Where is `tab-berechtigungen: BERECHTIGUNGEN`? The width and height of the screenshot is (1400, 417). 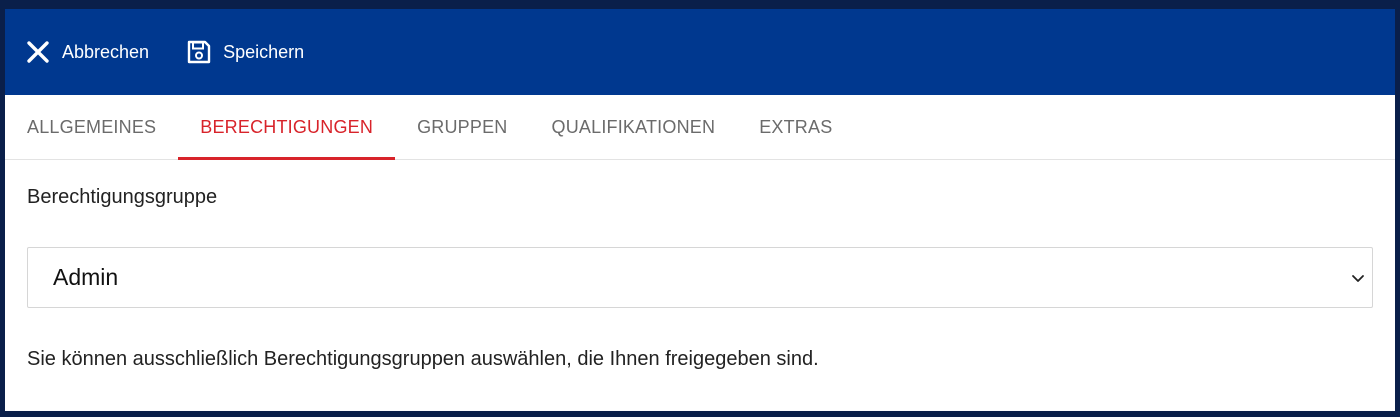
tab-berechtigungen: BERECHTIGUNGEN is located at coordinates (286, 127).